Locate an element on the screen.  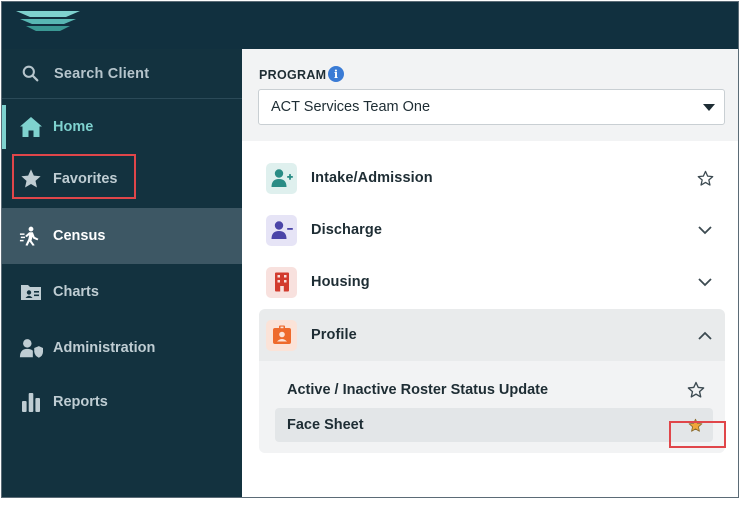
menu-item-label: Intake/Admission is located at coordinates (372, 178).